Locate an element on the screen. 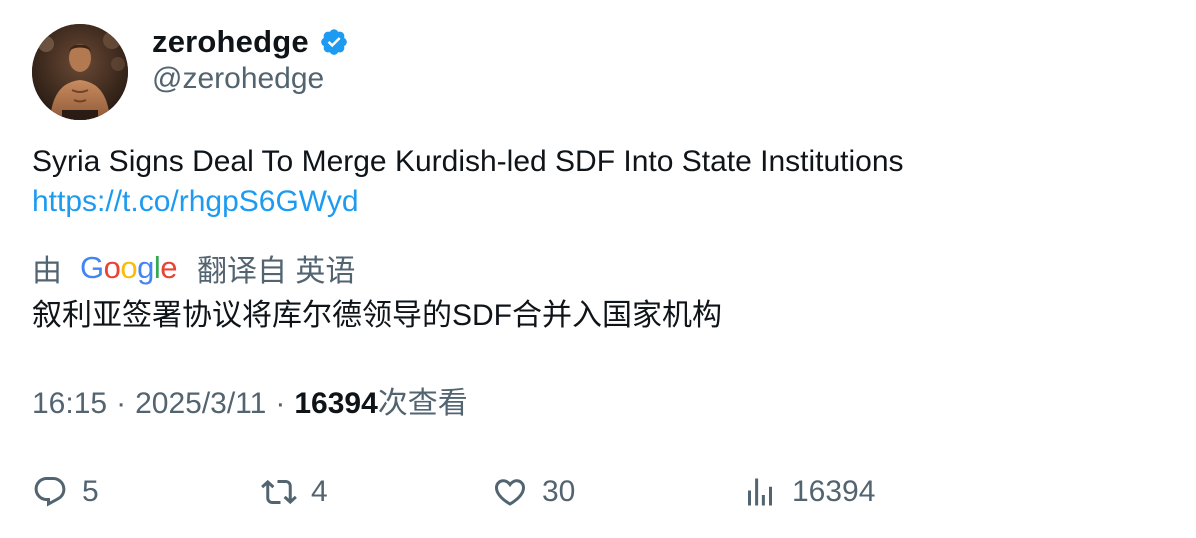 This screenshot has width=1196, height=538. avatar-photo-icon is located at coordinates (80, 72).